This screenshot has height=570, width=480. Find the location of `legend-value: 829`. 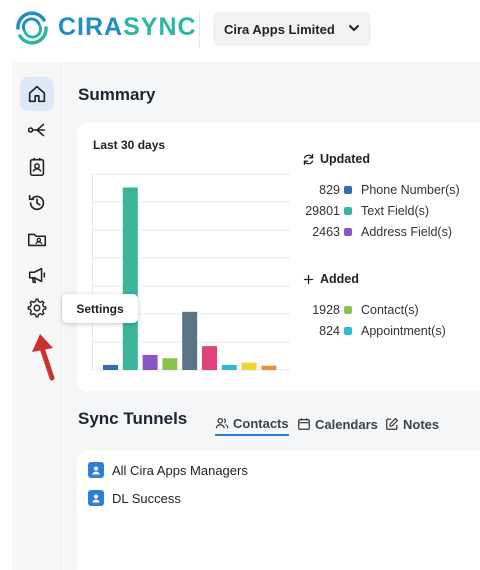

legend-value: 829 is located at coordinates (329, 190).